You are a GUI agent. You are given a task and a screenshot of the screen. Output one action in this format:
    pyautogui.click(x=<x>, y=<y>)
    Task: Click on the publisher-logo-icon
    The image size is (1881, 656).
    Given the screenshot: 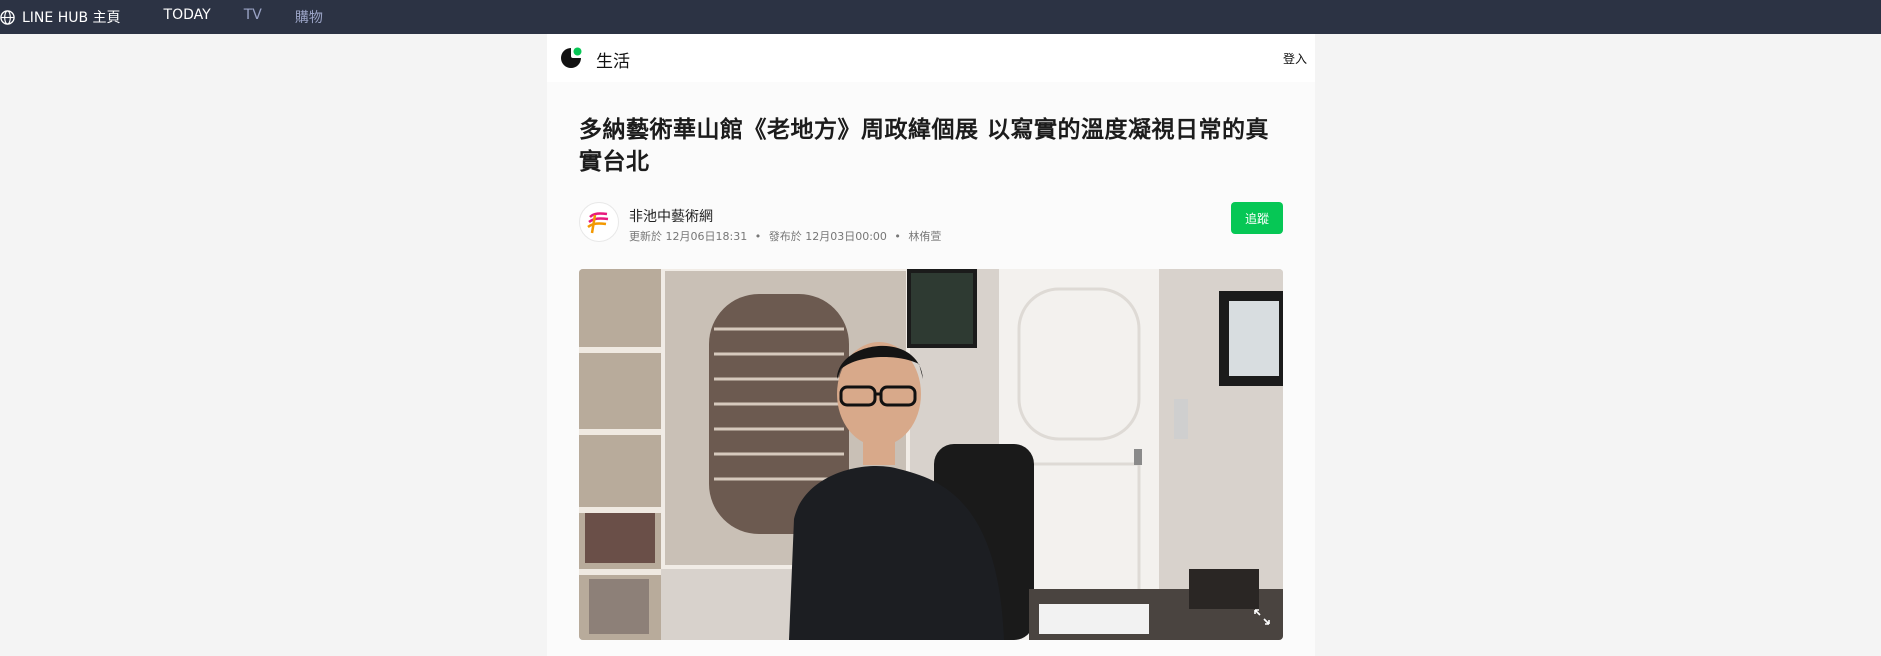 What is the action you would take?
    pyautogui.click(x=598, y=223)
    